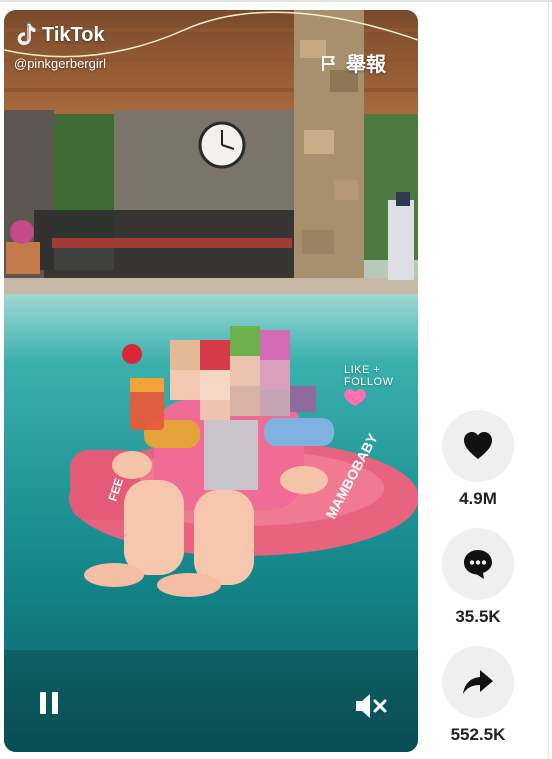 This screenshot has width=552, height=759. I want to click on pause-button, so click(49, 705).